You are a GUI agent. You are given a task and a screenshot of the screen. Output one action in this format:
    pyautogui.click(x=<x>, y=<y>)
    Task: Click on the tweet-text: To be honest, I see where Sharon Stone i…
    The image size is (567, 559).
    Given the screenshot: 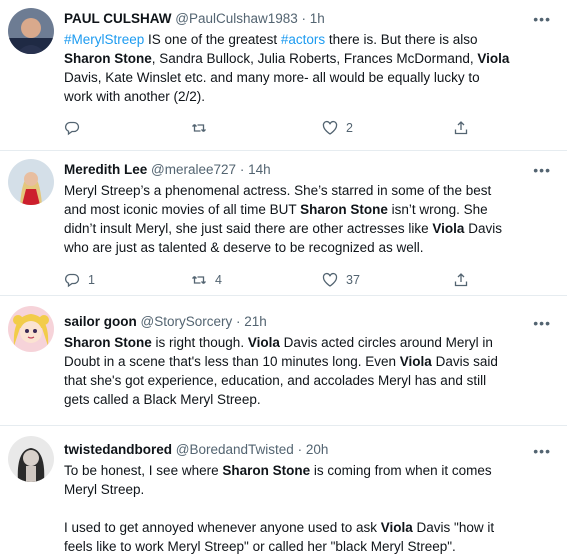 What is the action you would take?
    pyautogui.click(x=310, y=508)
    